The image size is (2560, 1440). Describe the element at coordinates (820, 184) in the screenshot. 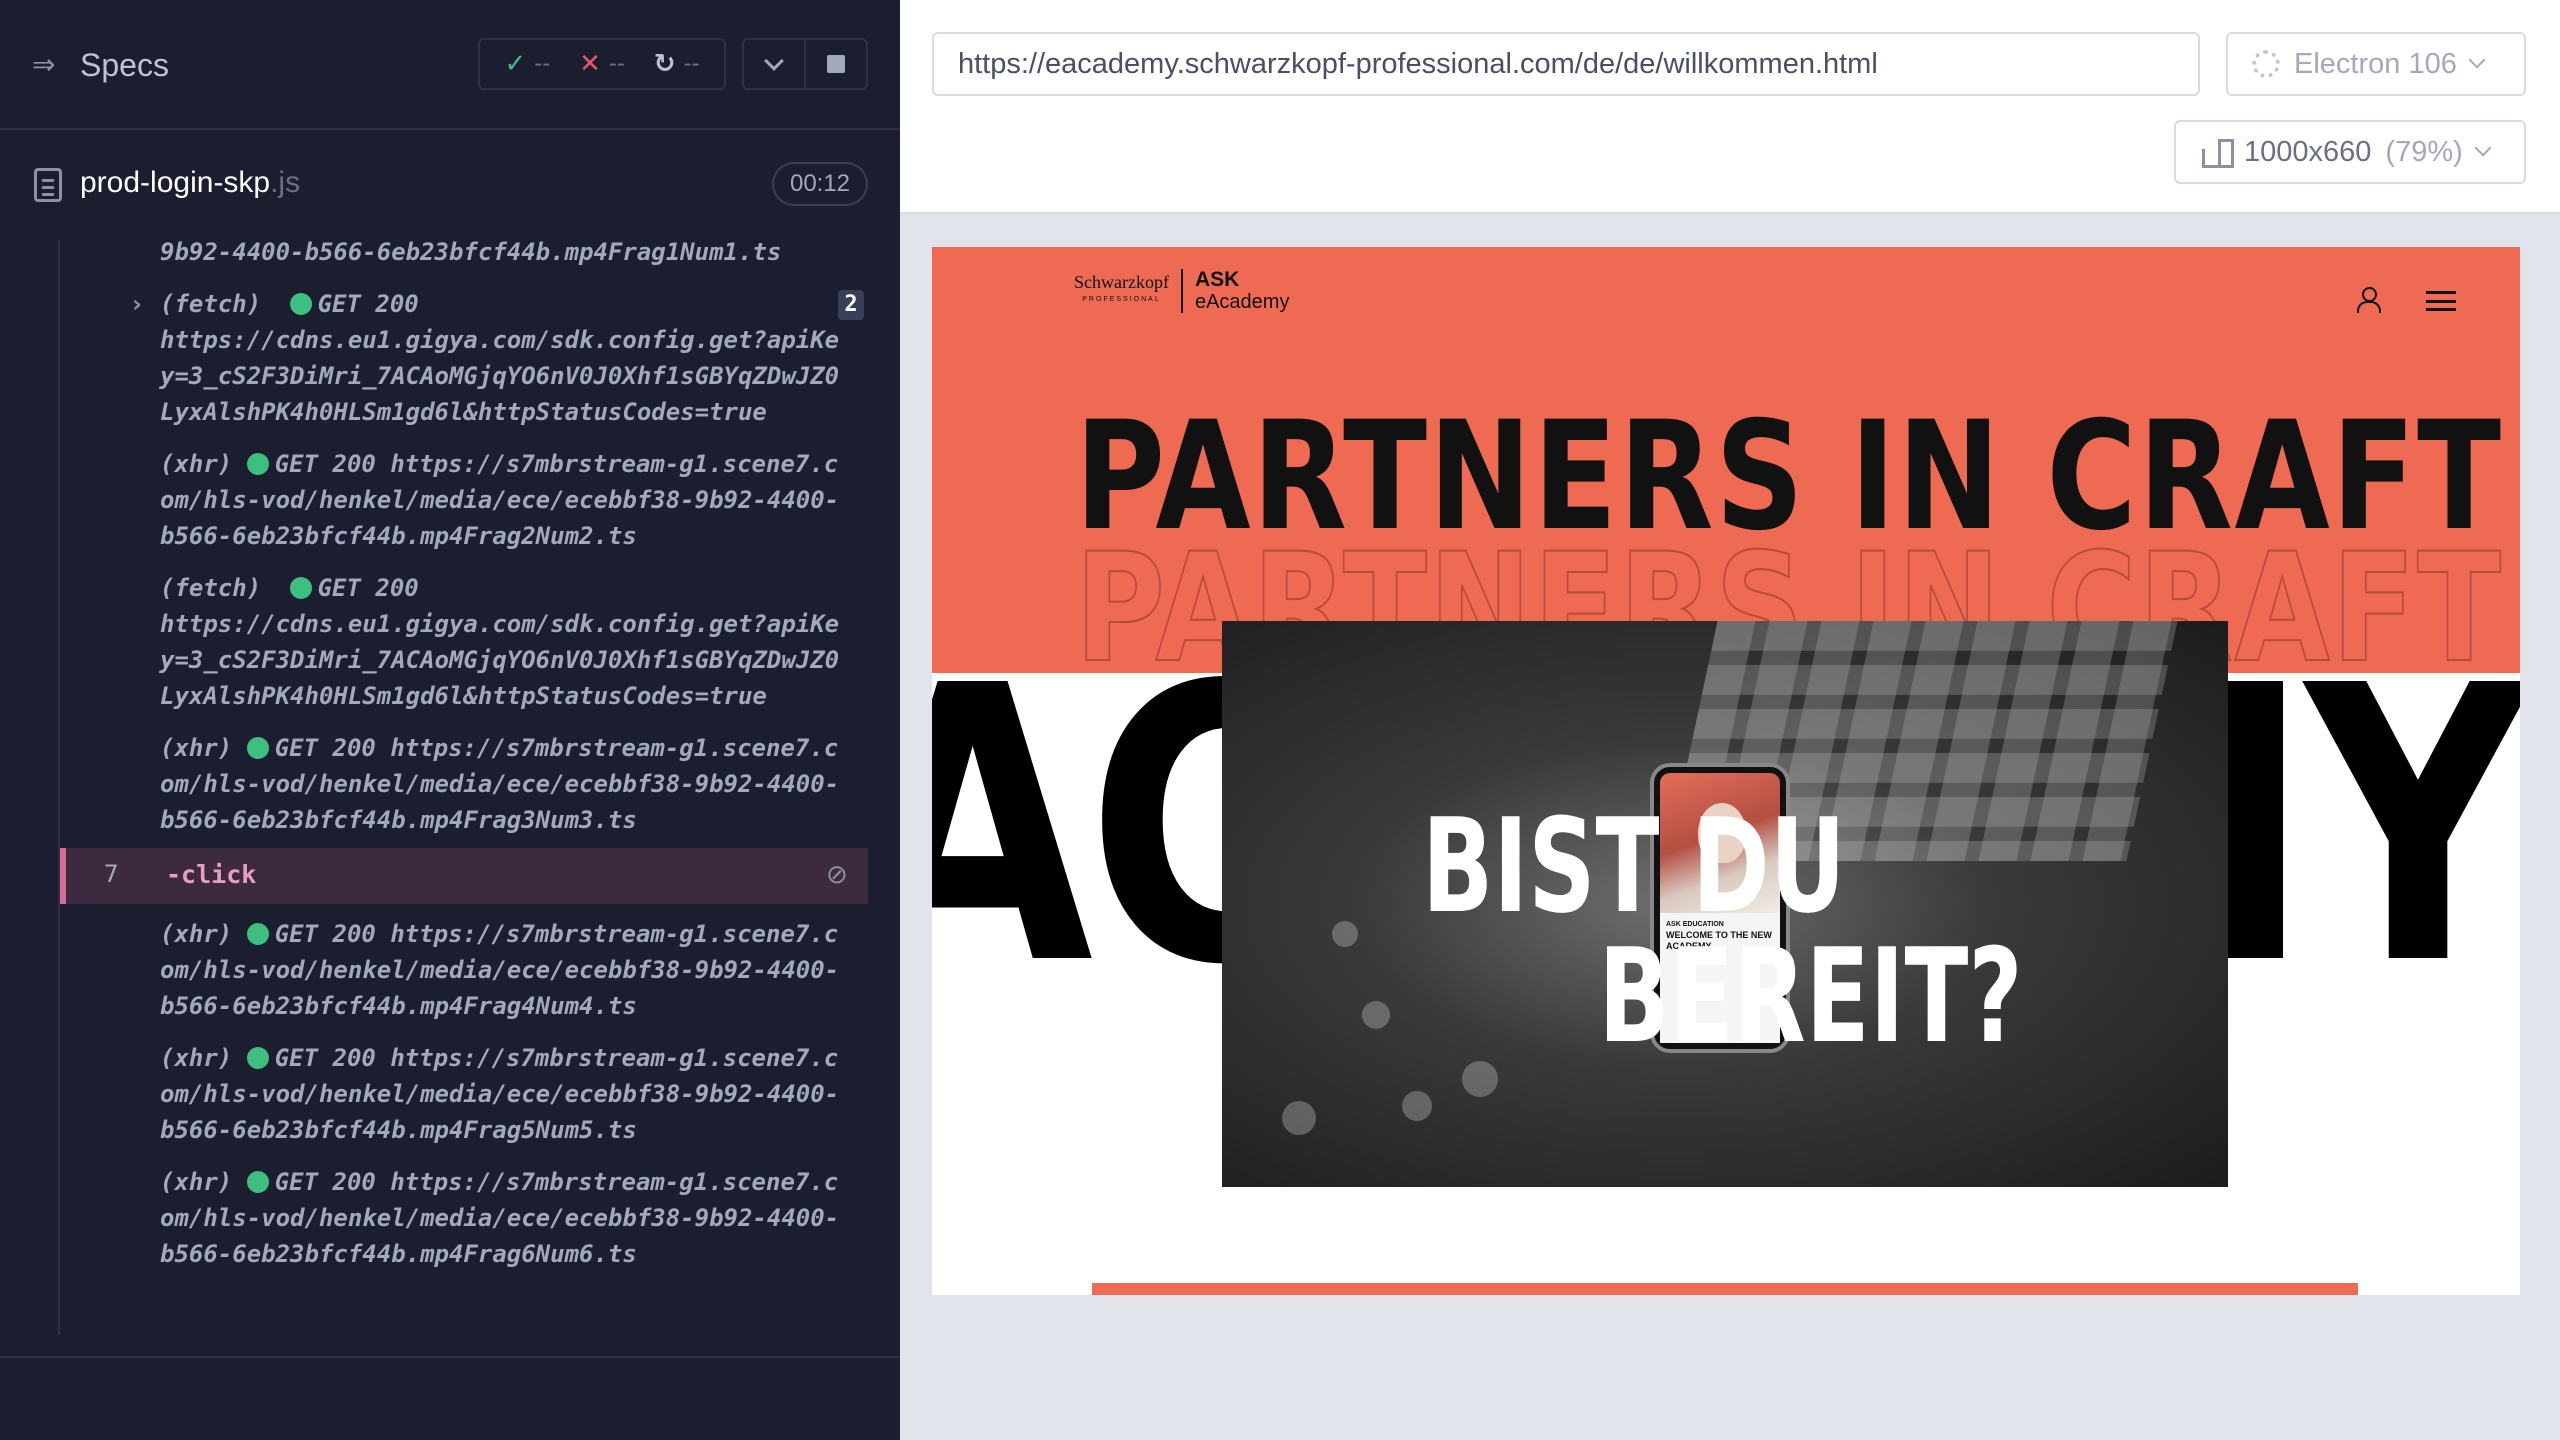

I see `spec-duration: 00:12` at that location.